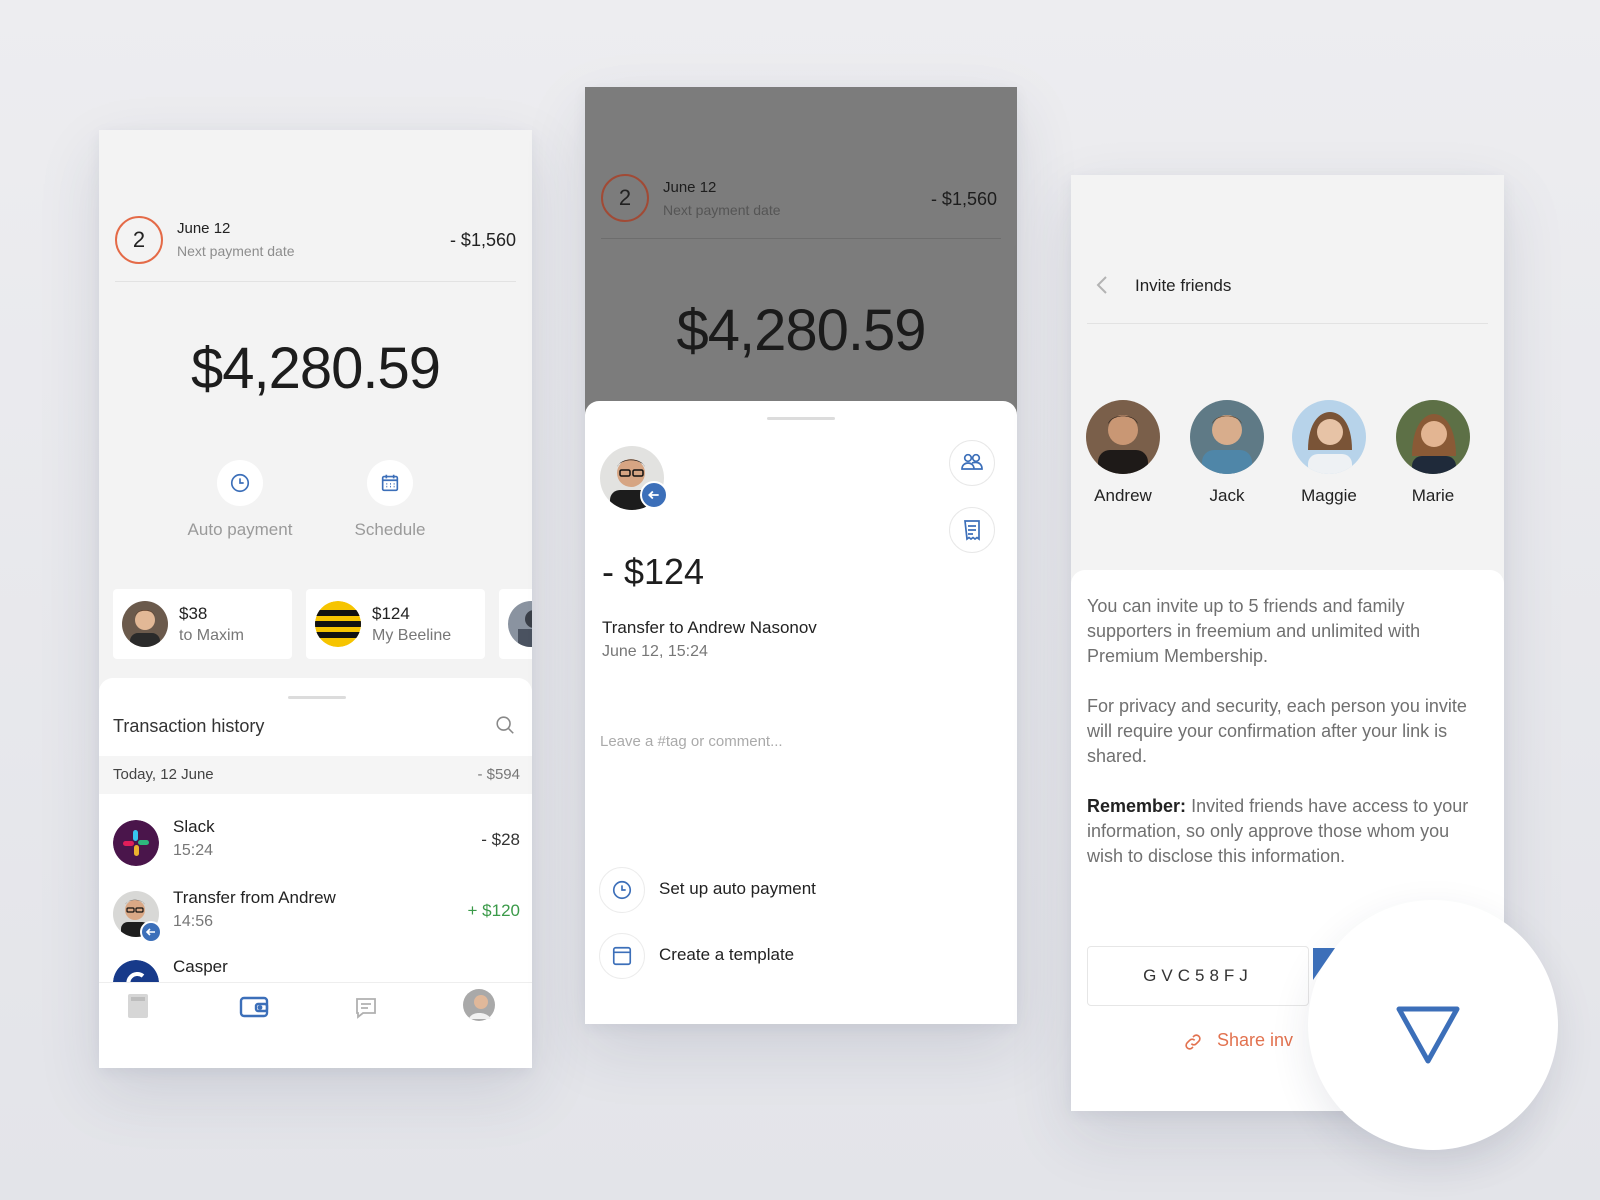 Image resolution: width=1600 pixels, height=1200 pixels. I want to click on beeline-logo-icon, so click(338, 624).